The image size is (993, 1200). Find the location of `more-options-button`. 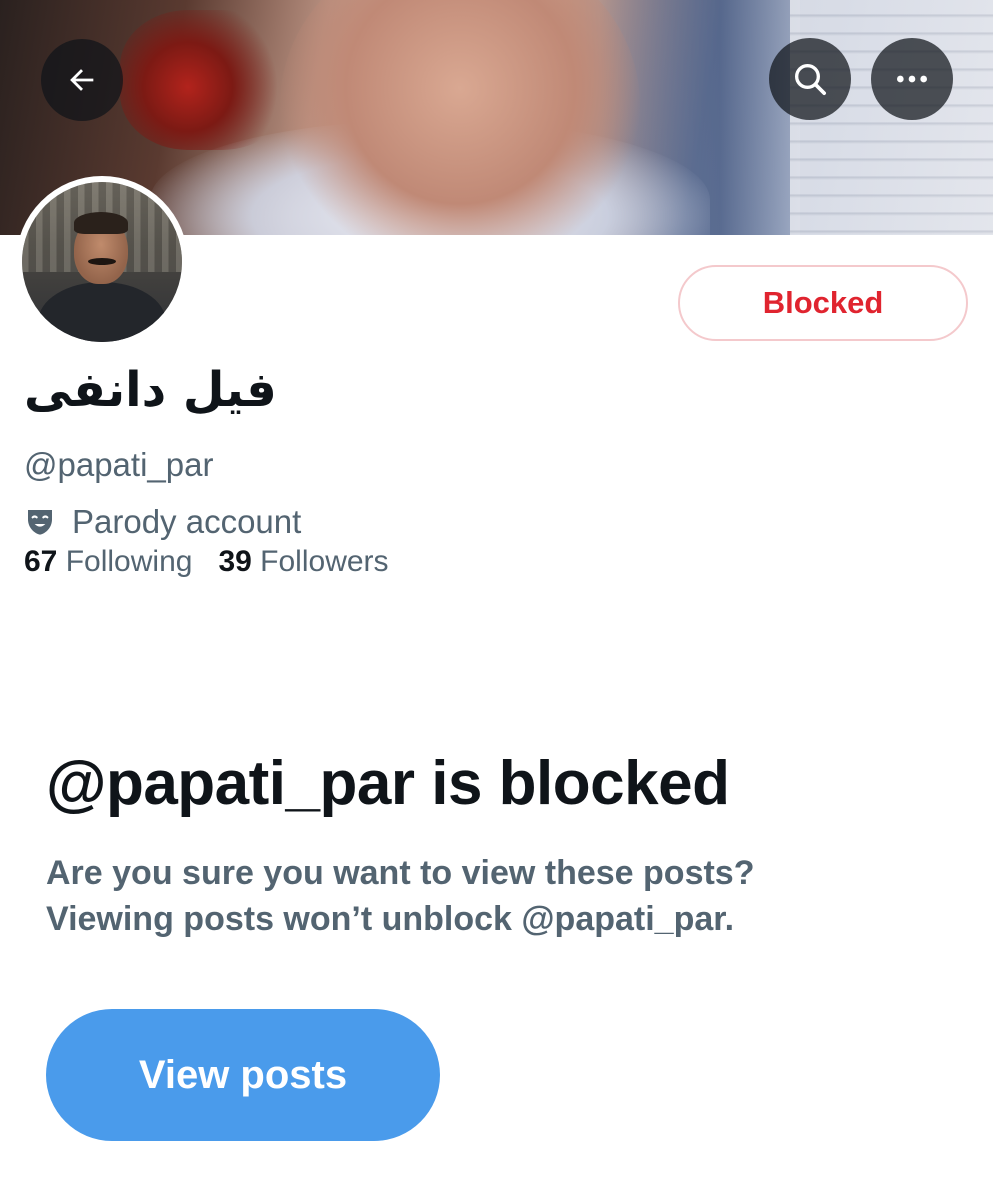

more-options-button is located at coordinates (912, 79).